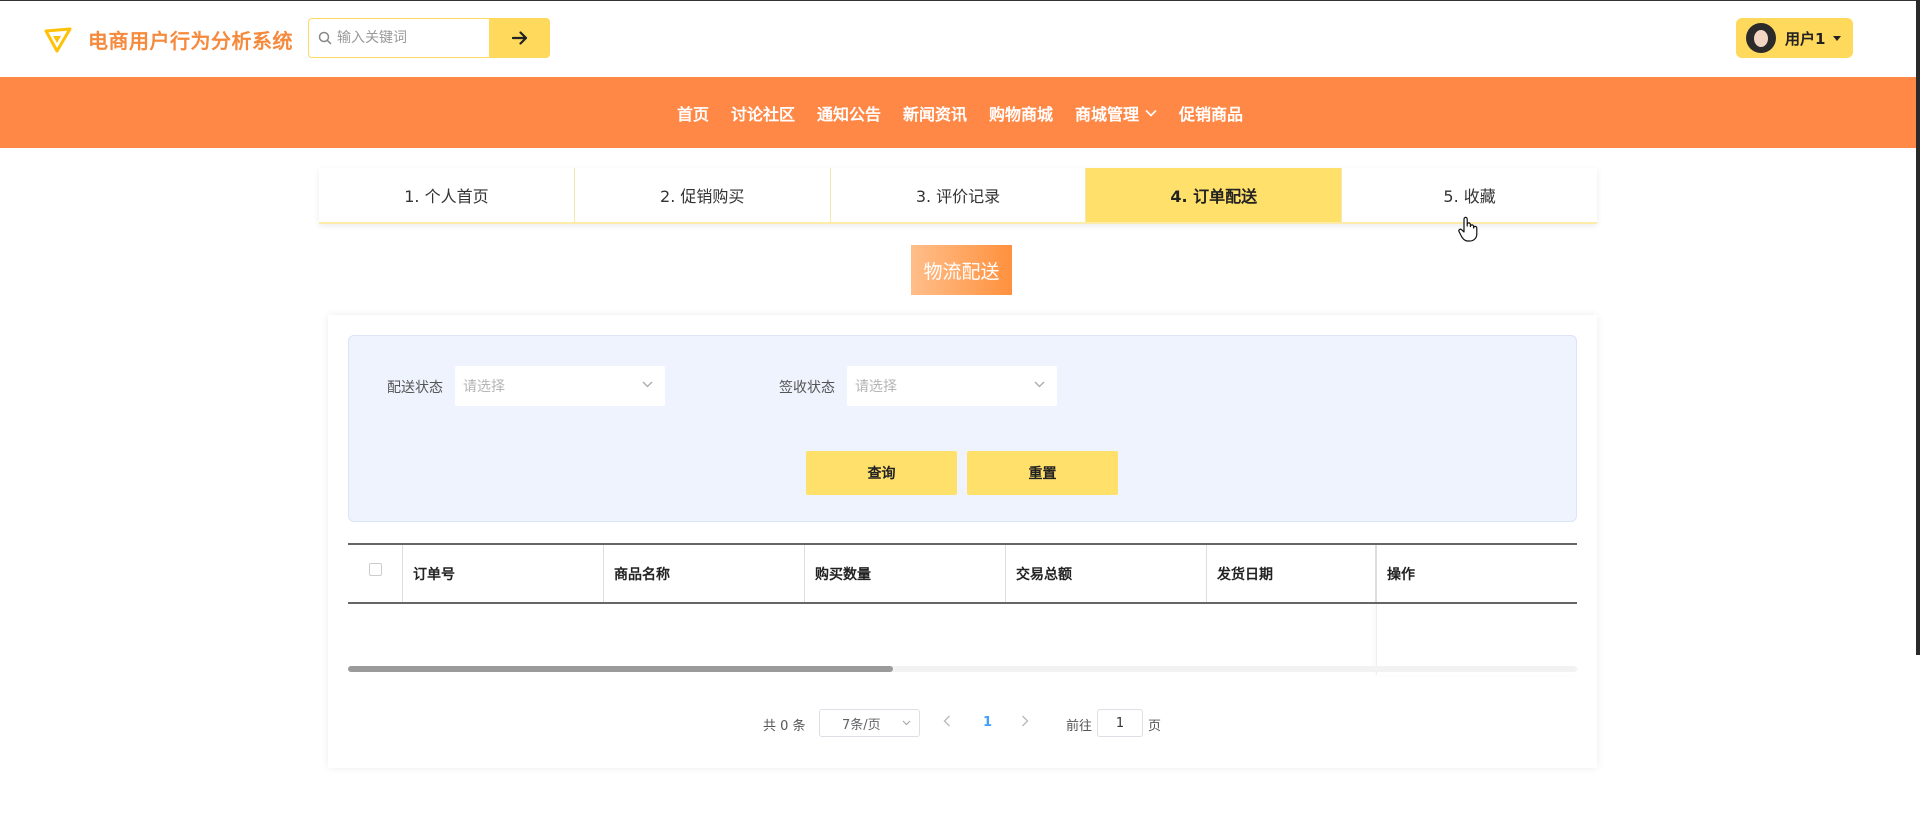  Describe the element at coordinates (1106, 573) in the screenshot. I see `column-header-total-amount: 交易总额` at that location.